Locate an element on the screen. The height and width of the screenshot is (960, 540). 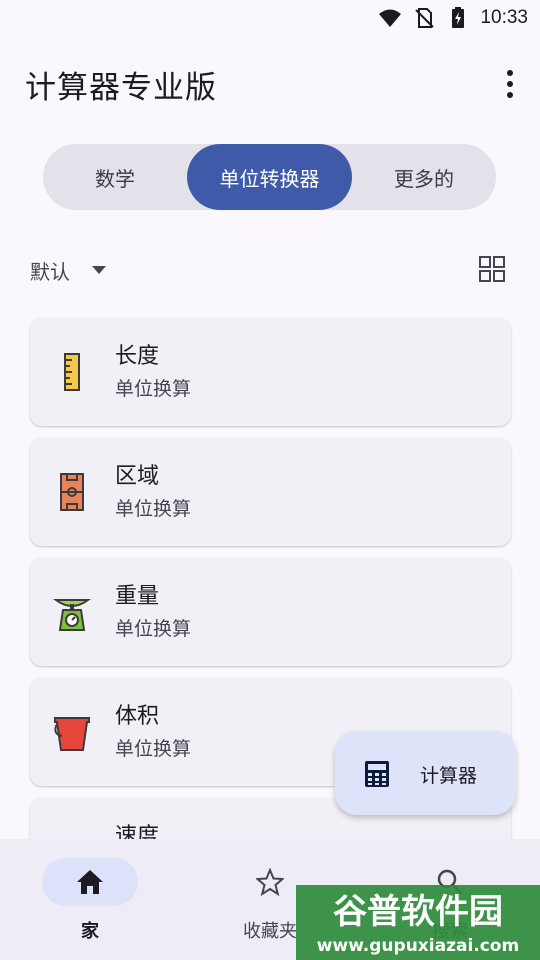
list-item-title: 区域 is located at coordinates (137, 476).